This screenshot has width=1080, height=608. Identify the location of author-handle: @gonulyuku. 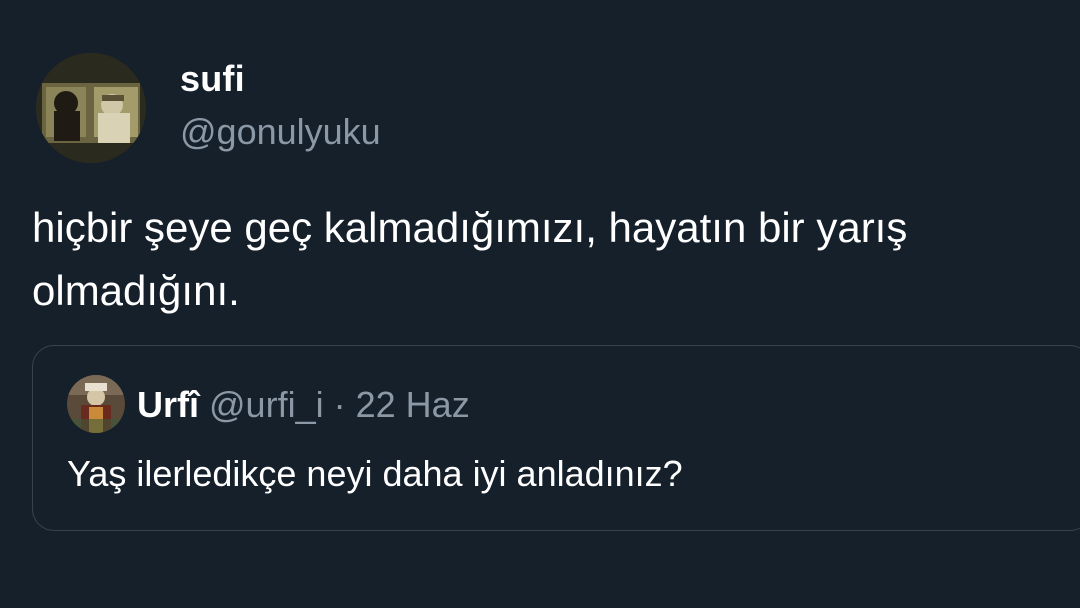
(280, 132).